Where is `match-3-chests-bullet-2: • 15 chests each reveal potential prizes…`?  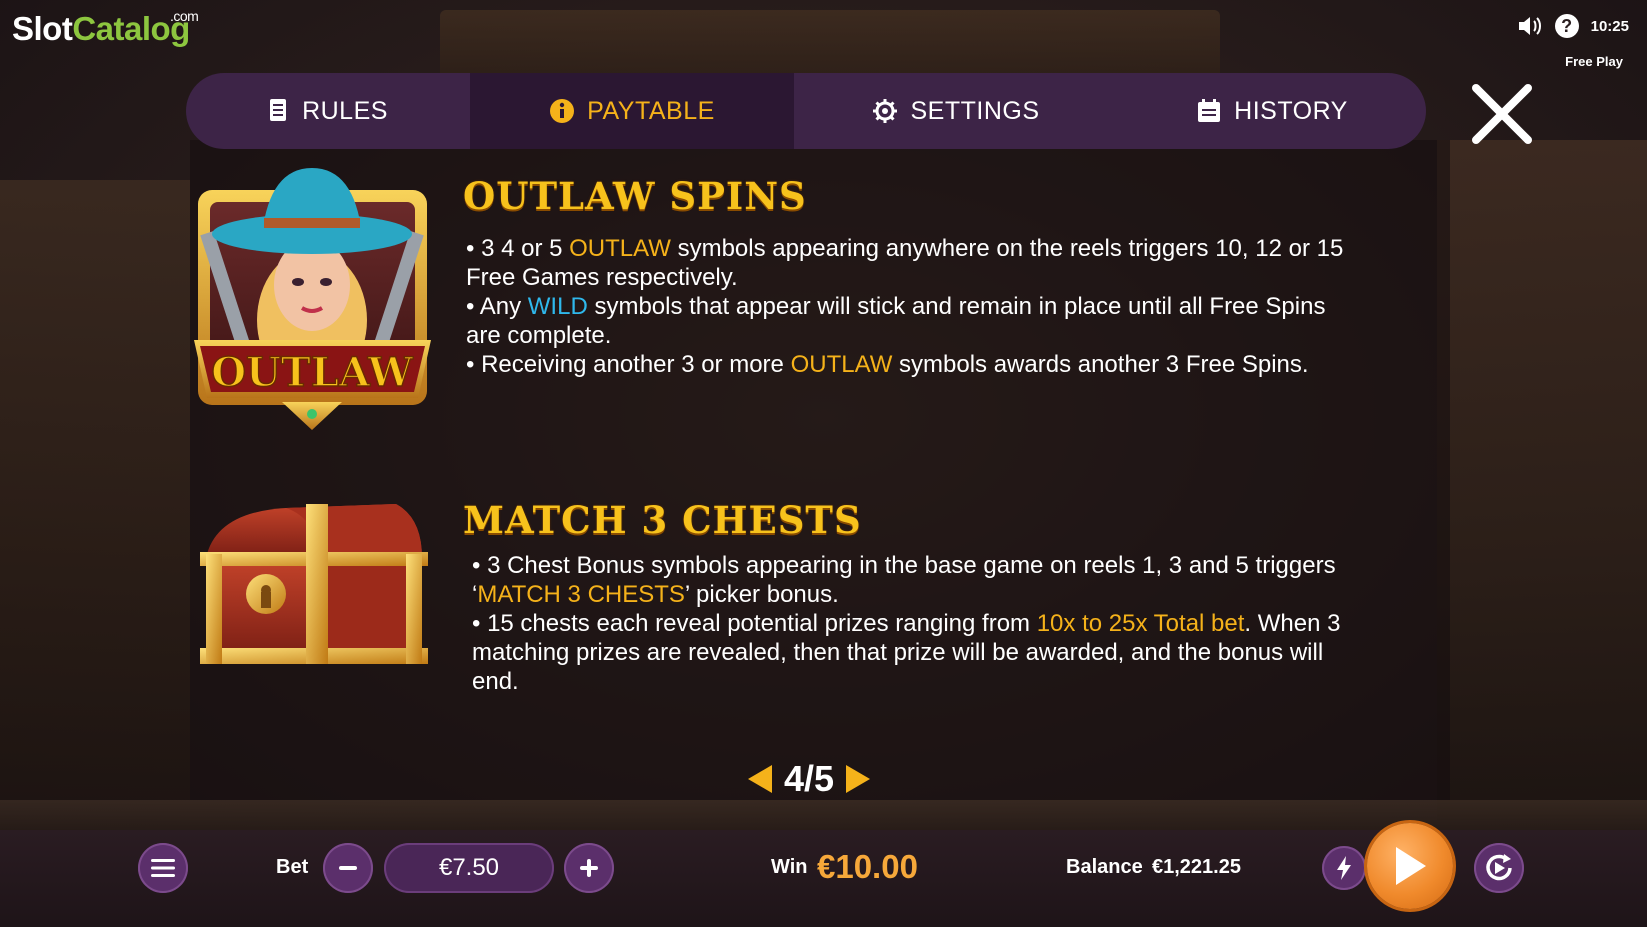 match-3-chests-bullet-2: • 15 chests each reveal potential prizes… is located at coordinates (907, 652).